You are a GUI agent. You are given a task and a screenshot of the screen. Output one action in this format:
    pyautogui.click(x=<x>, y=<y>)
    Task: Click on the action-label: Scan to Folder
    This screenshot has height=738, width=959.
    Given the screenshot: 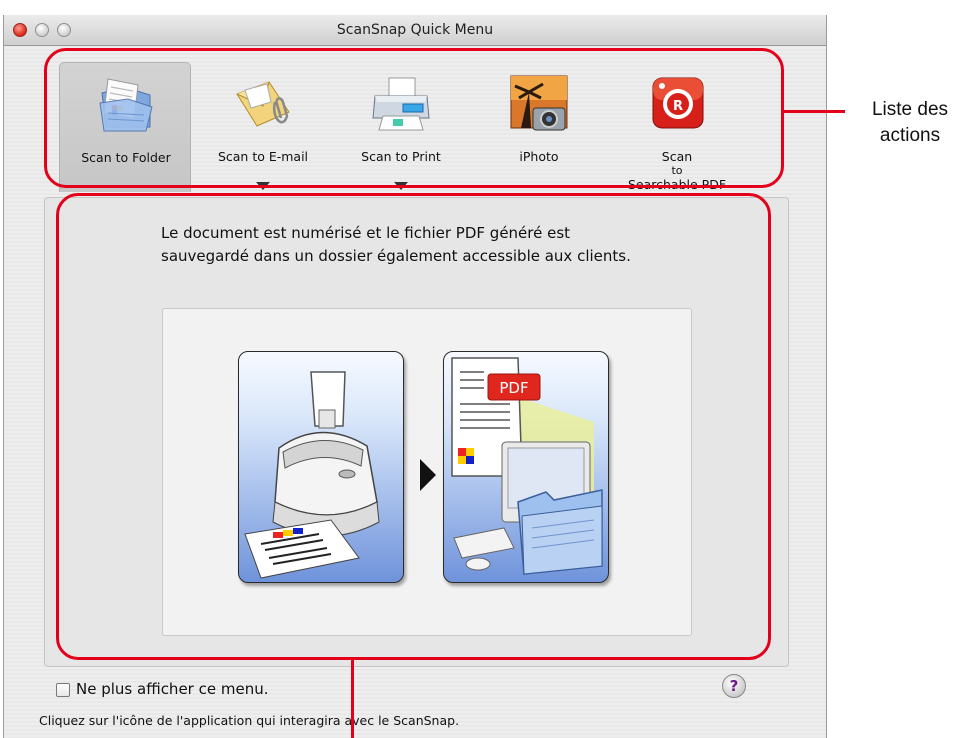 What is the action you would take?
    pyautogui.click(x=126, y=157)
    